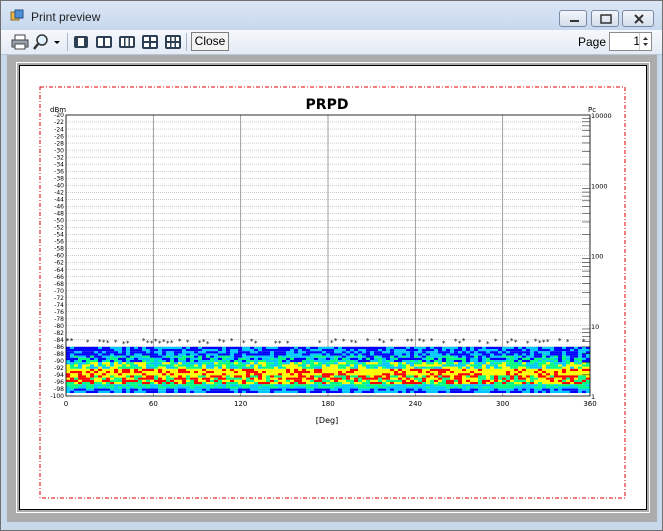 The width and height of the screenshot is (663, 531). I want to click on two-pages-button, so click(104, 42).